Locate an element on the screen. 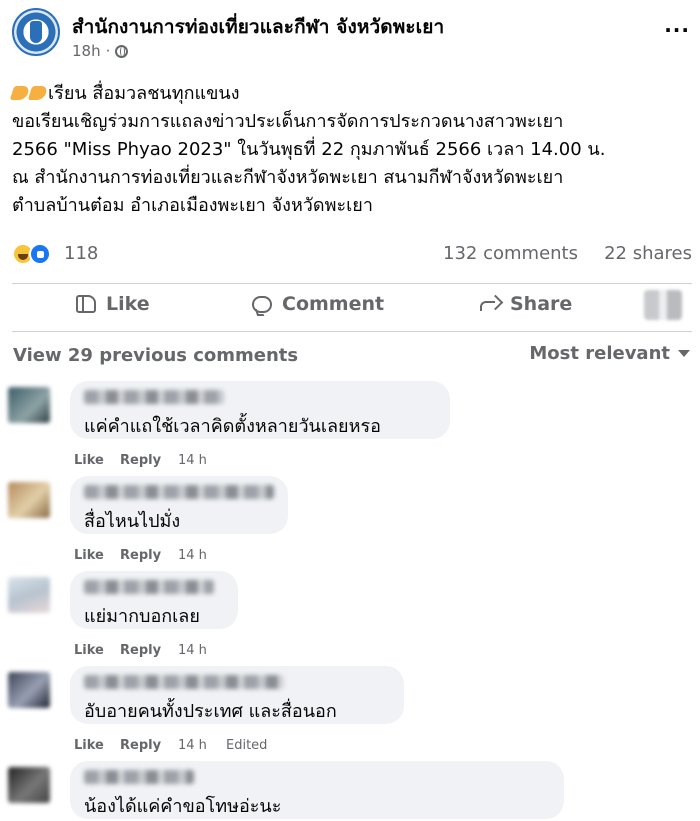 The image size is (700, 821). view-previous-comments-link: View 29 previous comments is located at coordinates (155, 355).